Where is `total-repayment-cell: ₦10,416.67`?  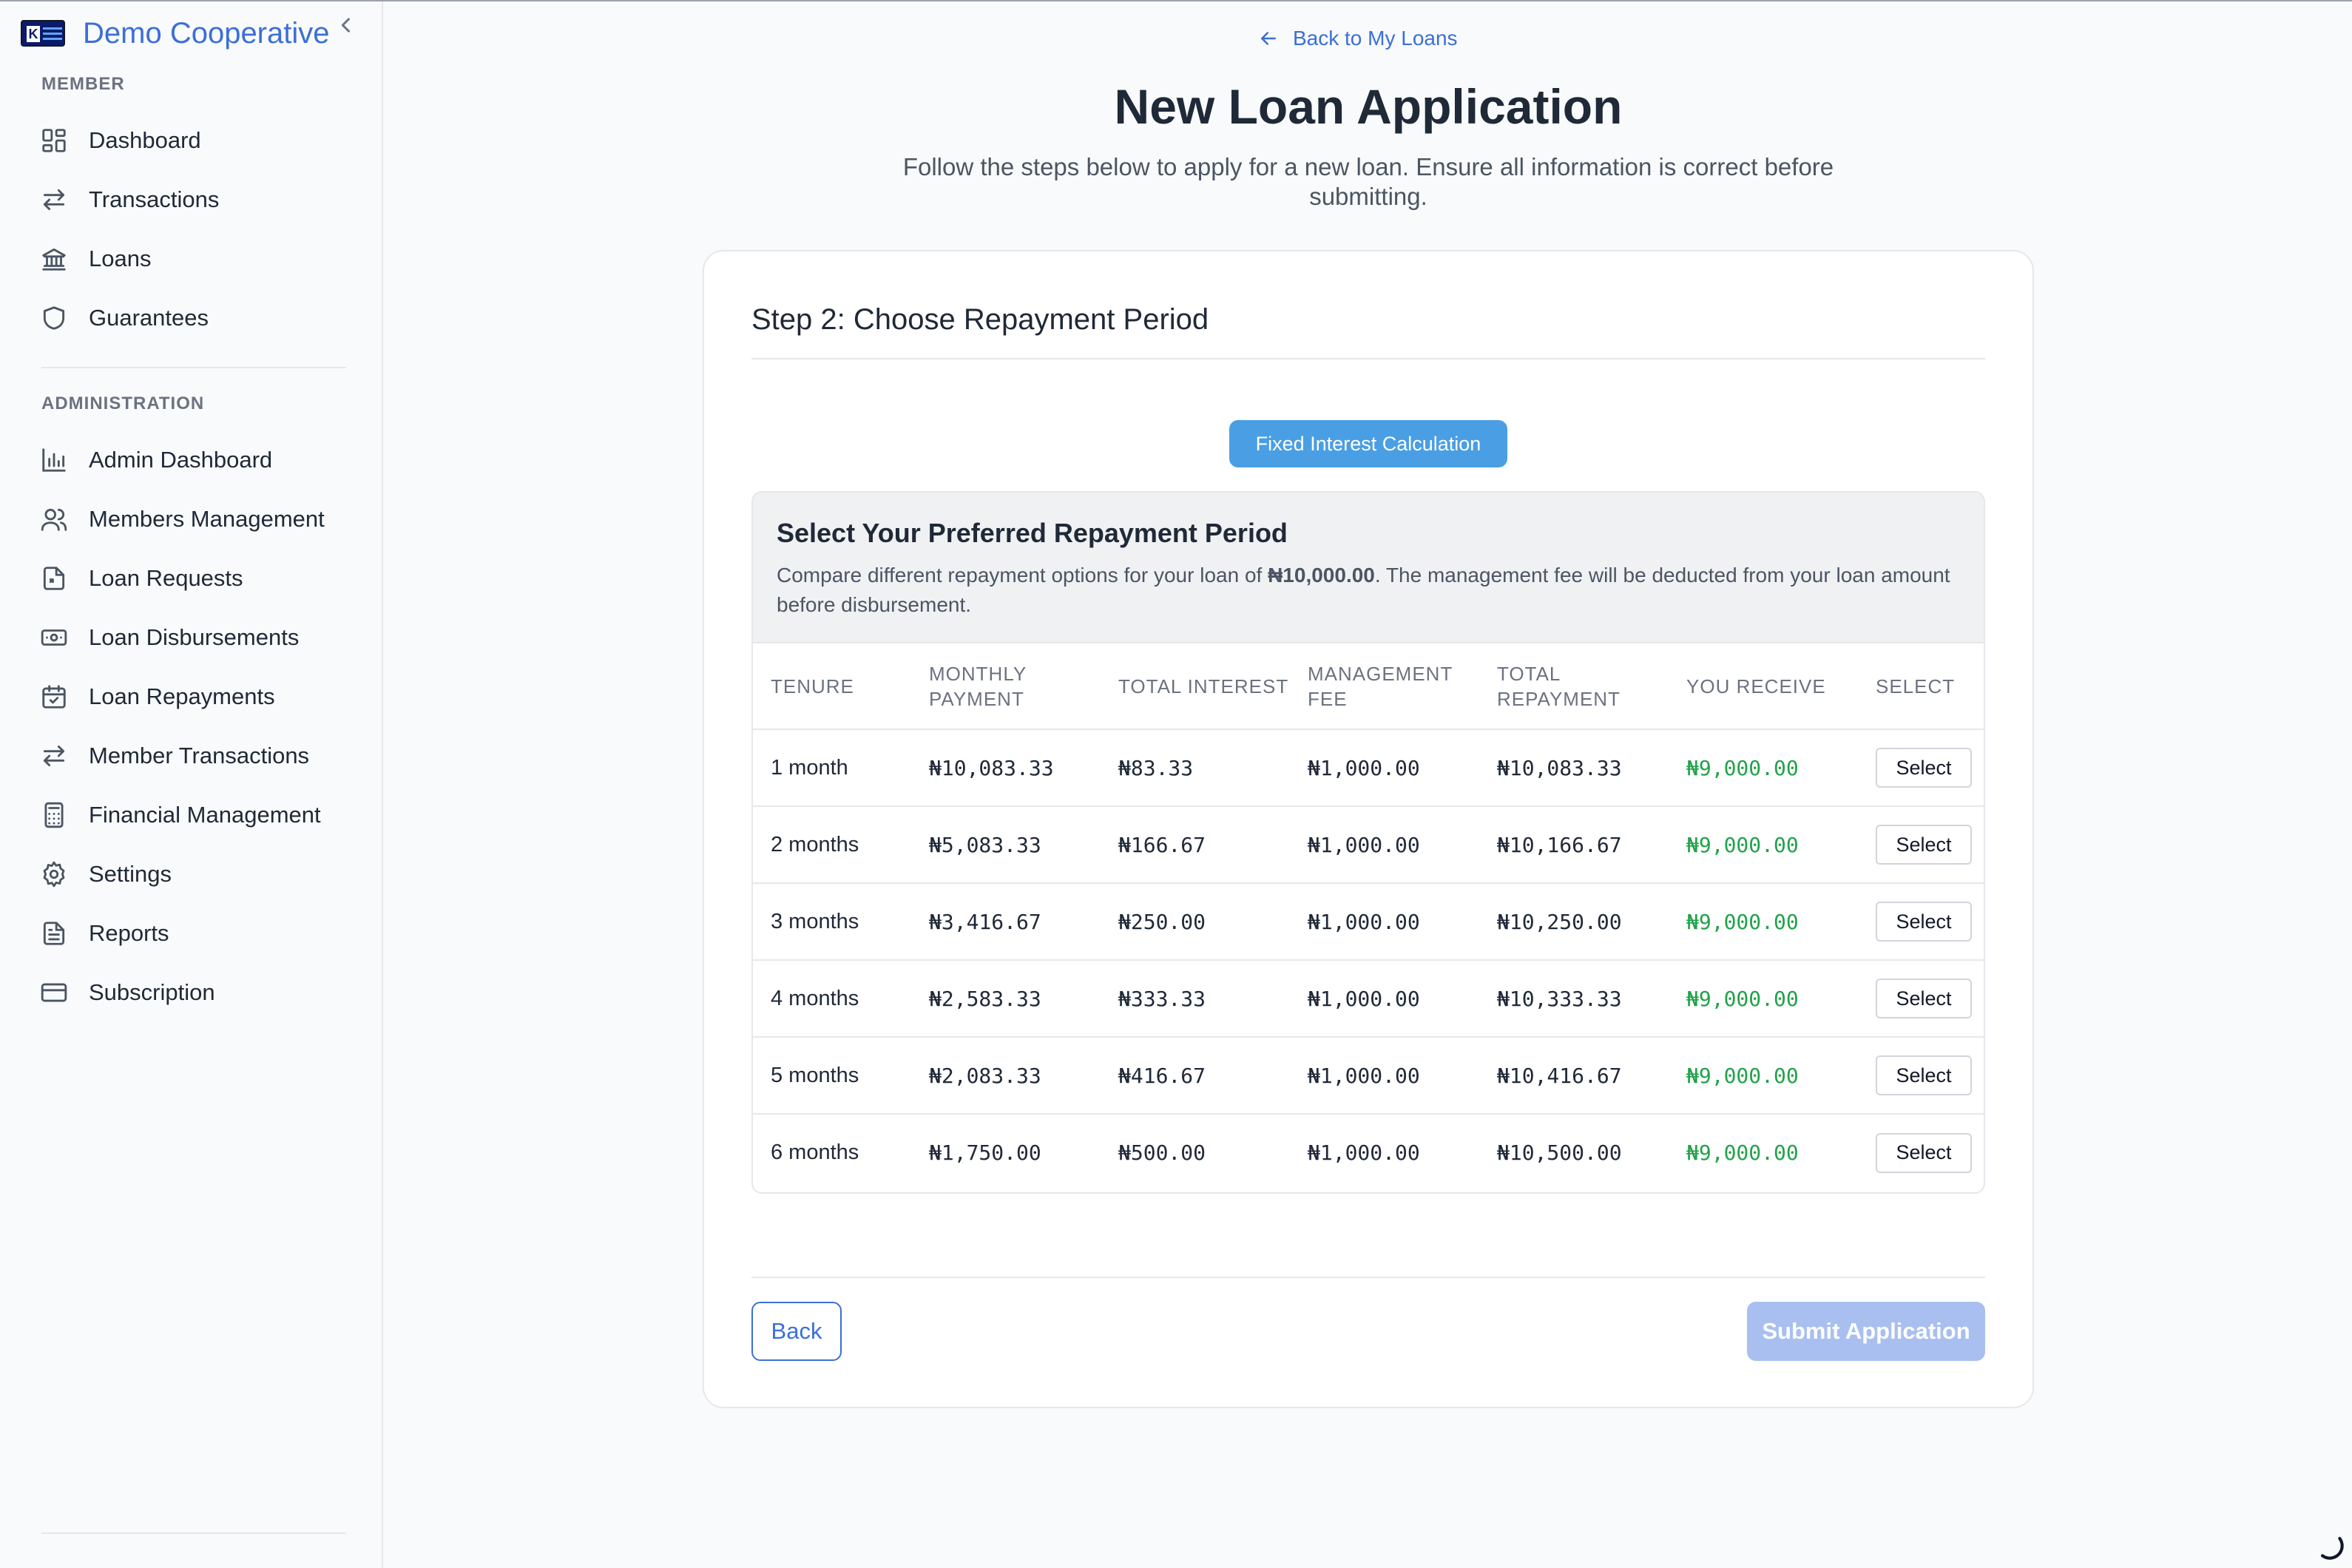 total-repayment-cell: ₦10,416.67 is located at coordinates (1559, 1075).